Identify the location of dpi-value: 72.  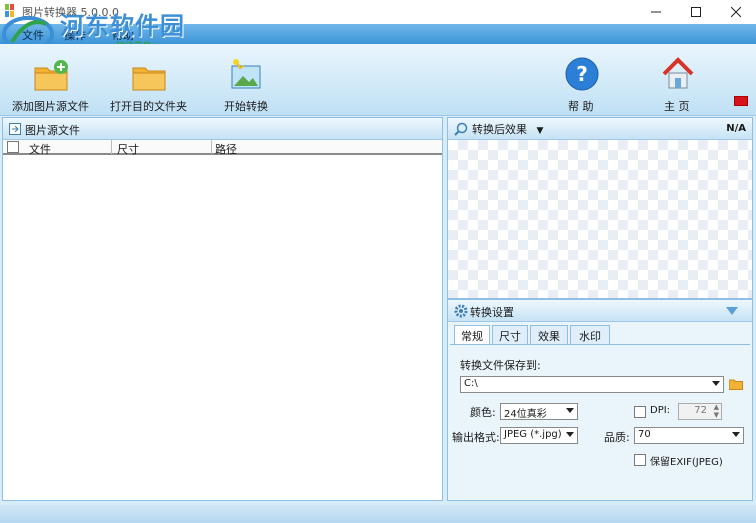
(700, 410).